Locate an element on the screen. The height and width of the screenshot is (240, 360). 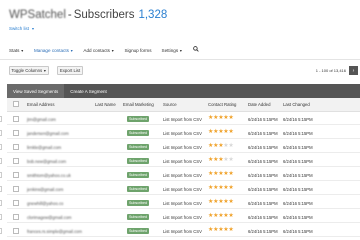
email-cell: jtm@gmail.com is located at coordinates (41, 119).